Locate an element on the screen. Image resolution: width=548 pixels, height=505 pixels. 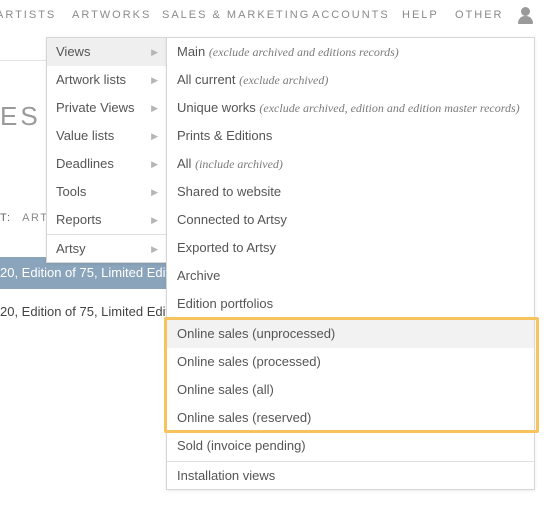
nav-artists: ARTISTS is located at coordinates (28, 15).